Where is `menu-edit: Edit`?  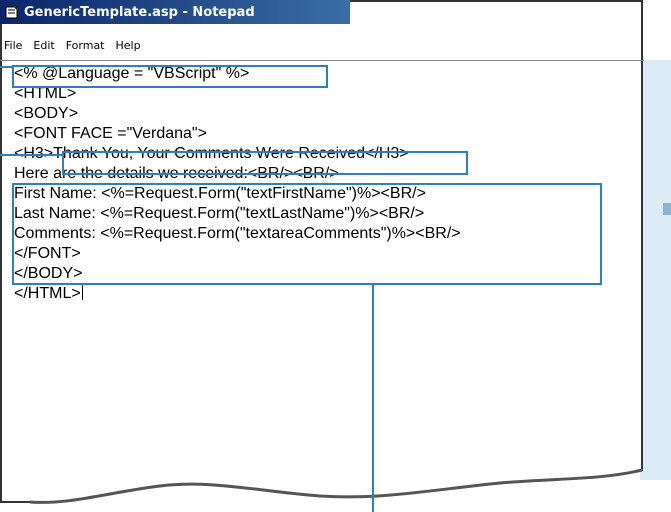
menu-edit: Edit is located at coordinates (43, 45).